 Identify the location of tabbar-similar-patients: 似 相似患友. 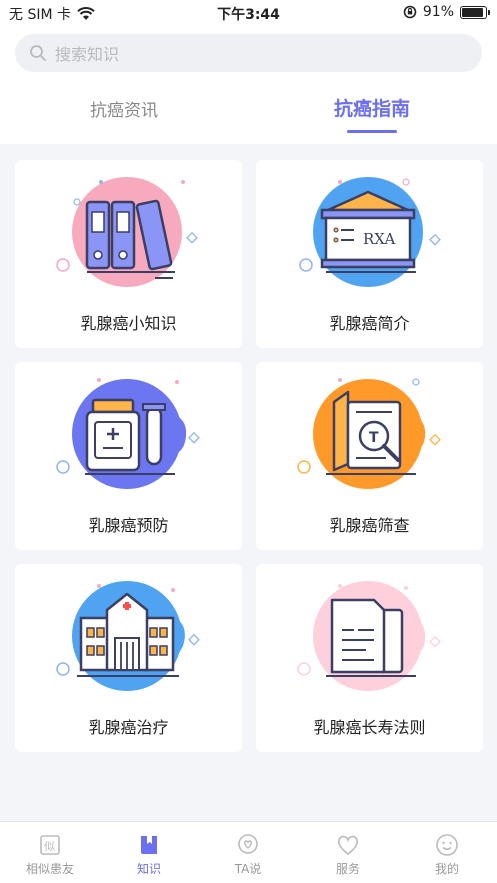
(50, 854).